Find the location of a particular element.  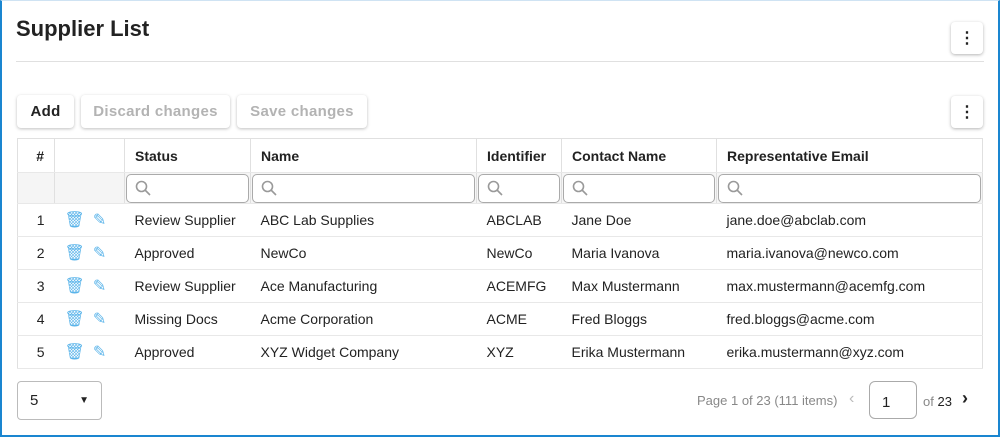

cell-email: fred.bloggs@acme.com is located at coordinates (849, 319).